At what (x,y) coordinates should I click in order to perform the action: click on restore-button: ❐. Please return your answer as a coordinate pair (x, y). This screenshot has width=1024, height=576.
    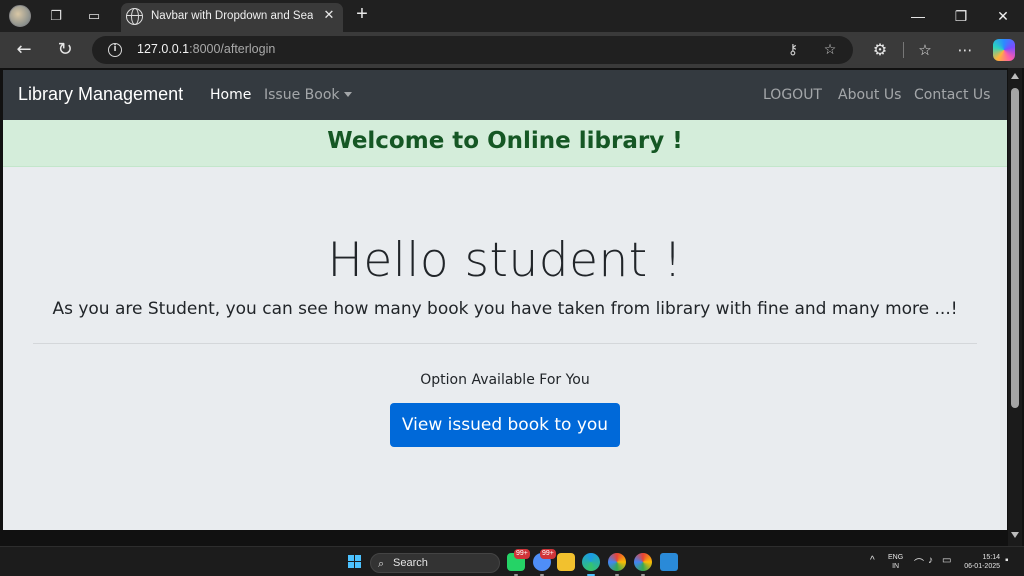
    Looking at the image, I should click on (961, 16).